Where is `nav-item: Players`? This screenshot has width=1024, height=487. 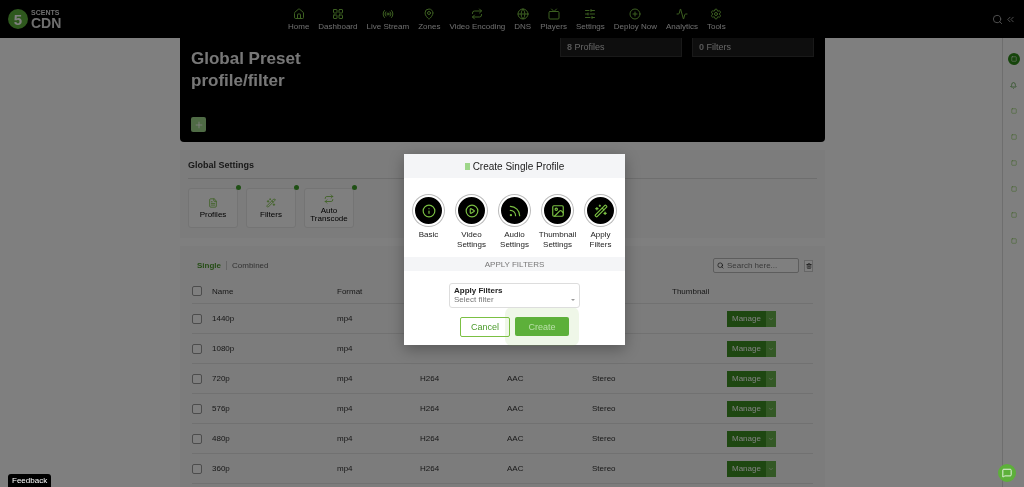
nav-item: Players is located at coordinates (553, 19).